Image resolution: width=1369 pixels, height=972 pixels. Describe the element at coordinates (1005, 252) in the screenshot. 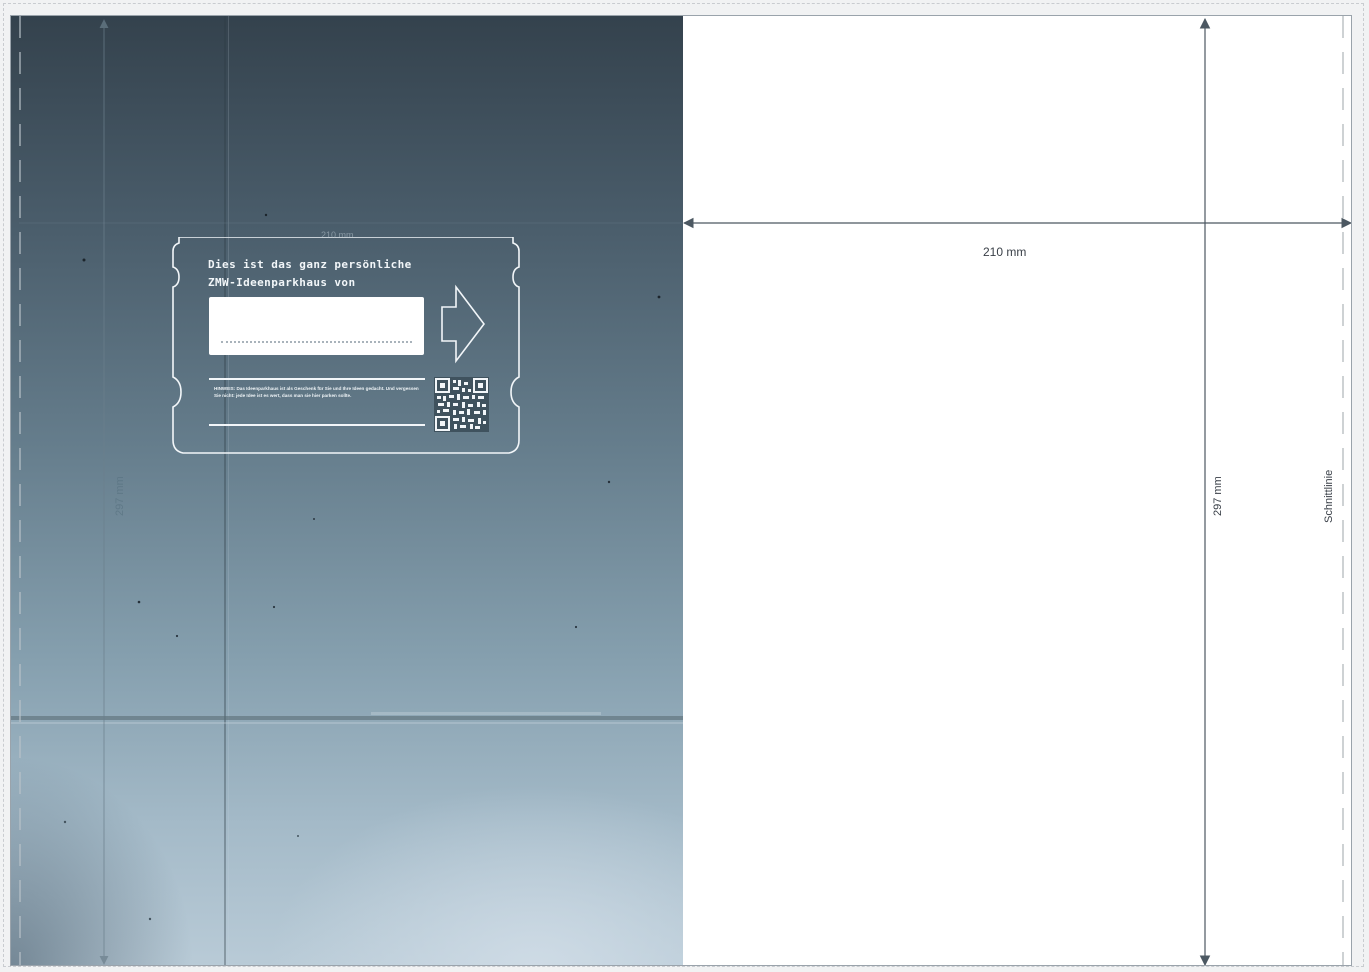

I see `width-dimension-label: 210 mm` at that location.